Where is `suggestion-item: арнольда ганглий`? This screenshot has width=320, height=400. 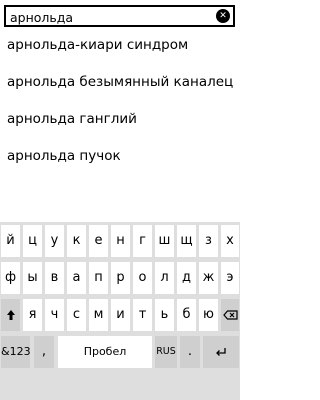 suggestion-item: арнольда ганглий is located at coordinates (120, 128).